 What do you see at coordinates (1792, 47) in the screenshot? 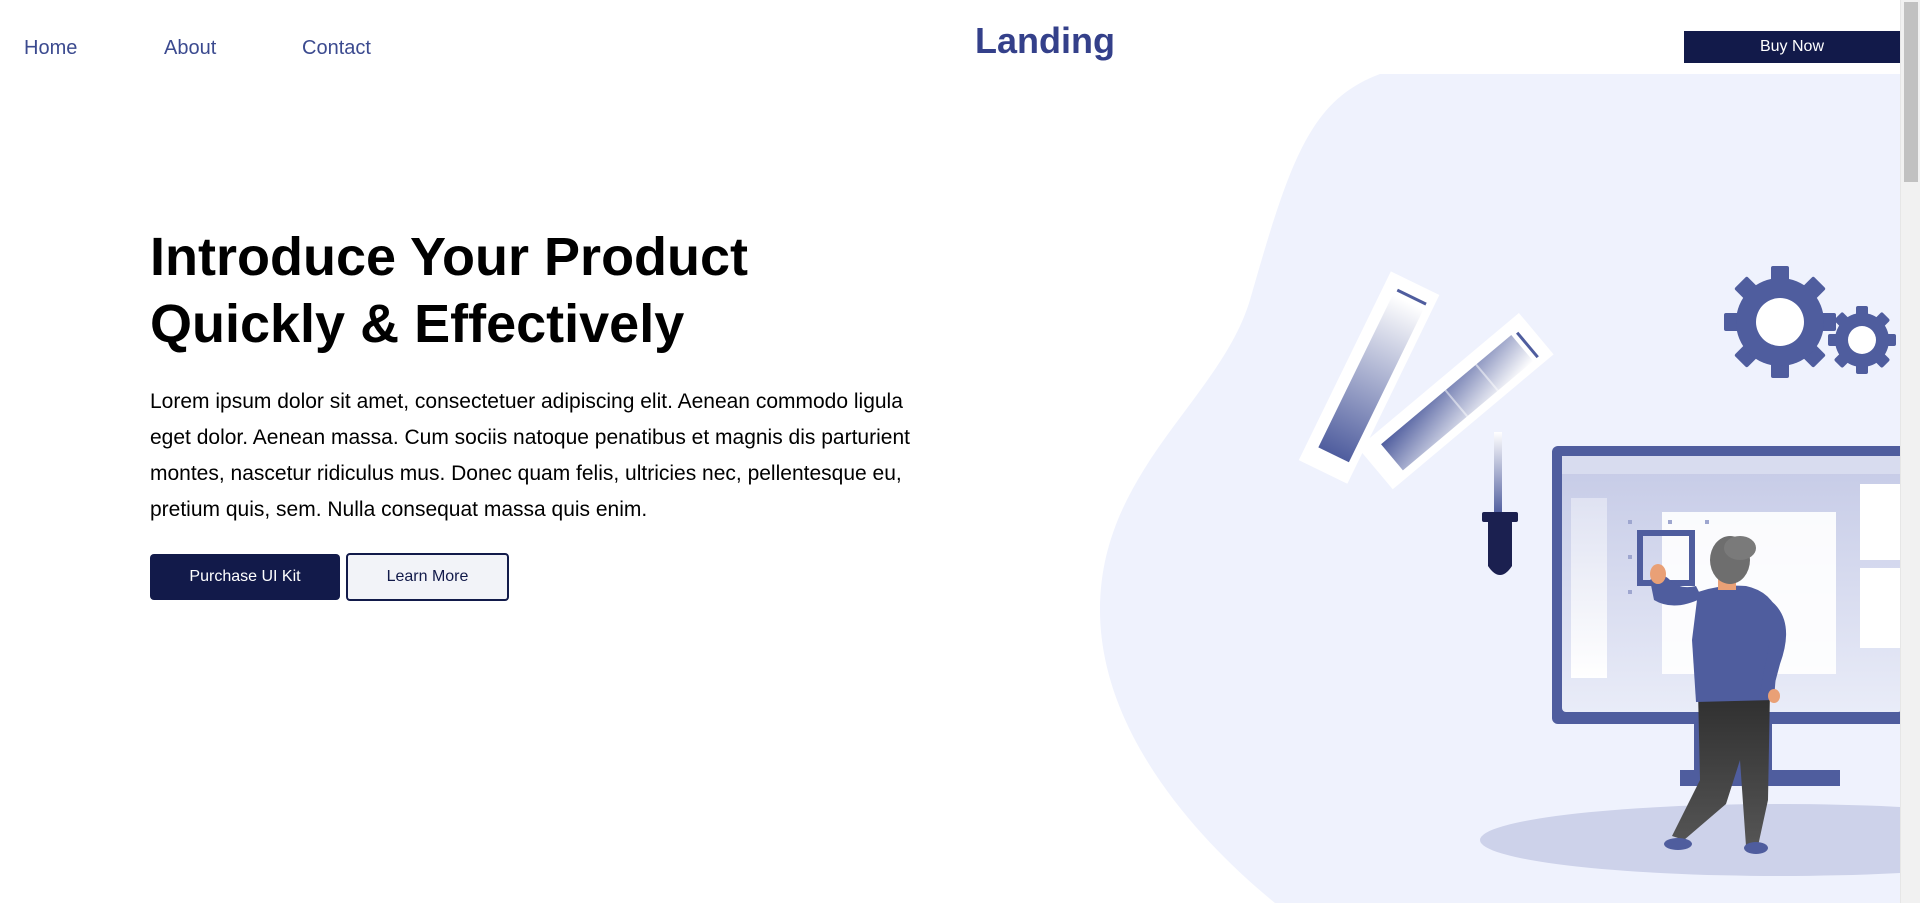
I see `buy-now-button: Buy Now` at bounding box center [1792, 47].